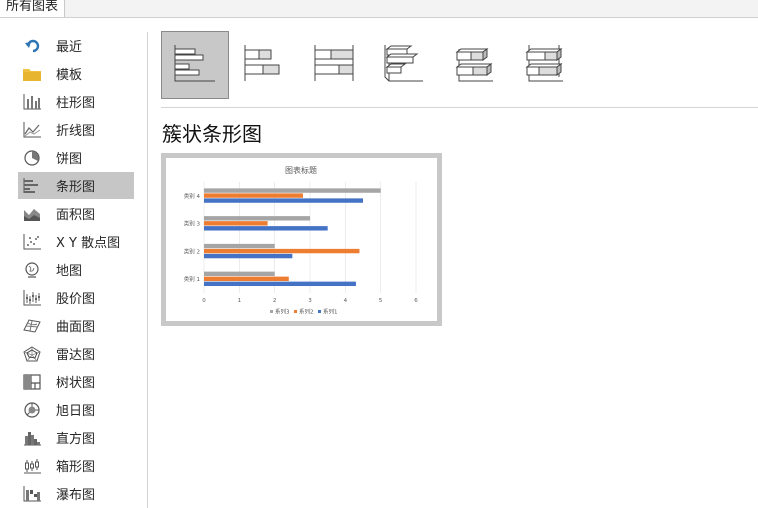 The width and height of the screenshot is (758, 508). I want to click on subtype-3d-100-stacked-bar, so click(545, 65).